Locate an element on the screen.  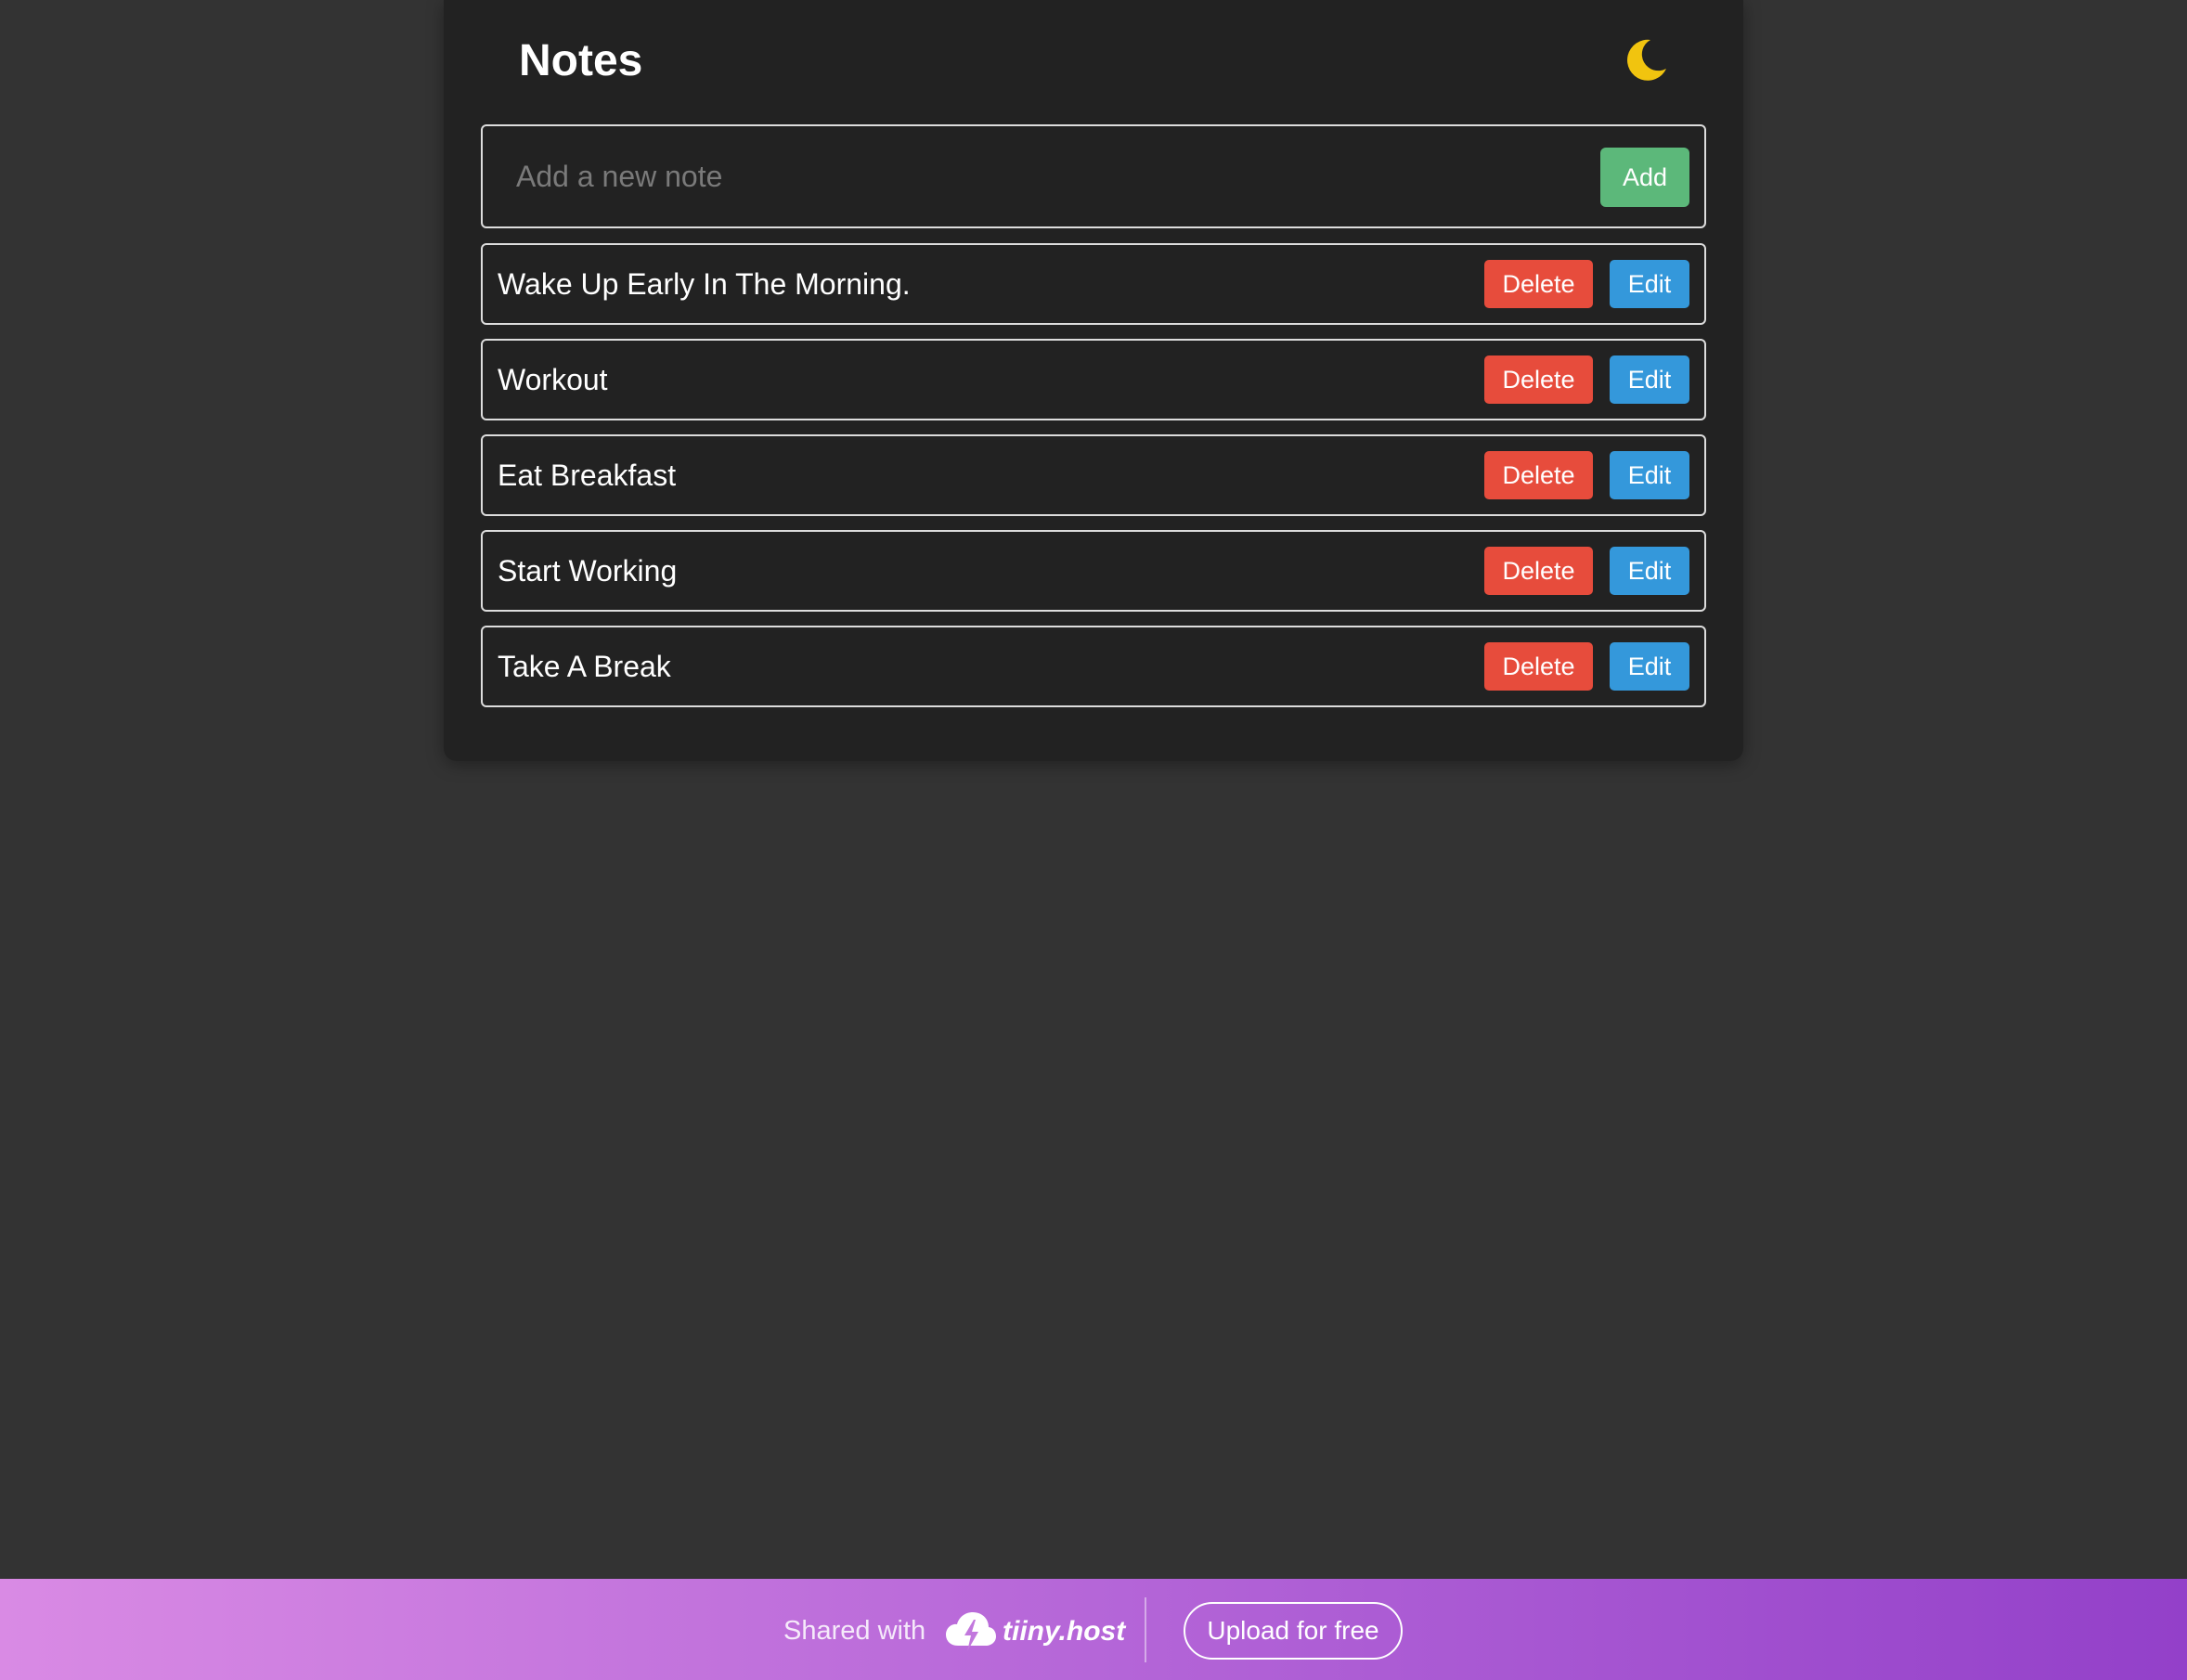
note-text: Start Working is located at coordinates (588, 571).